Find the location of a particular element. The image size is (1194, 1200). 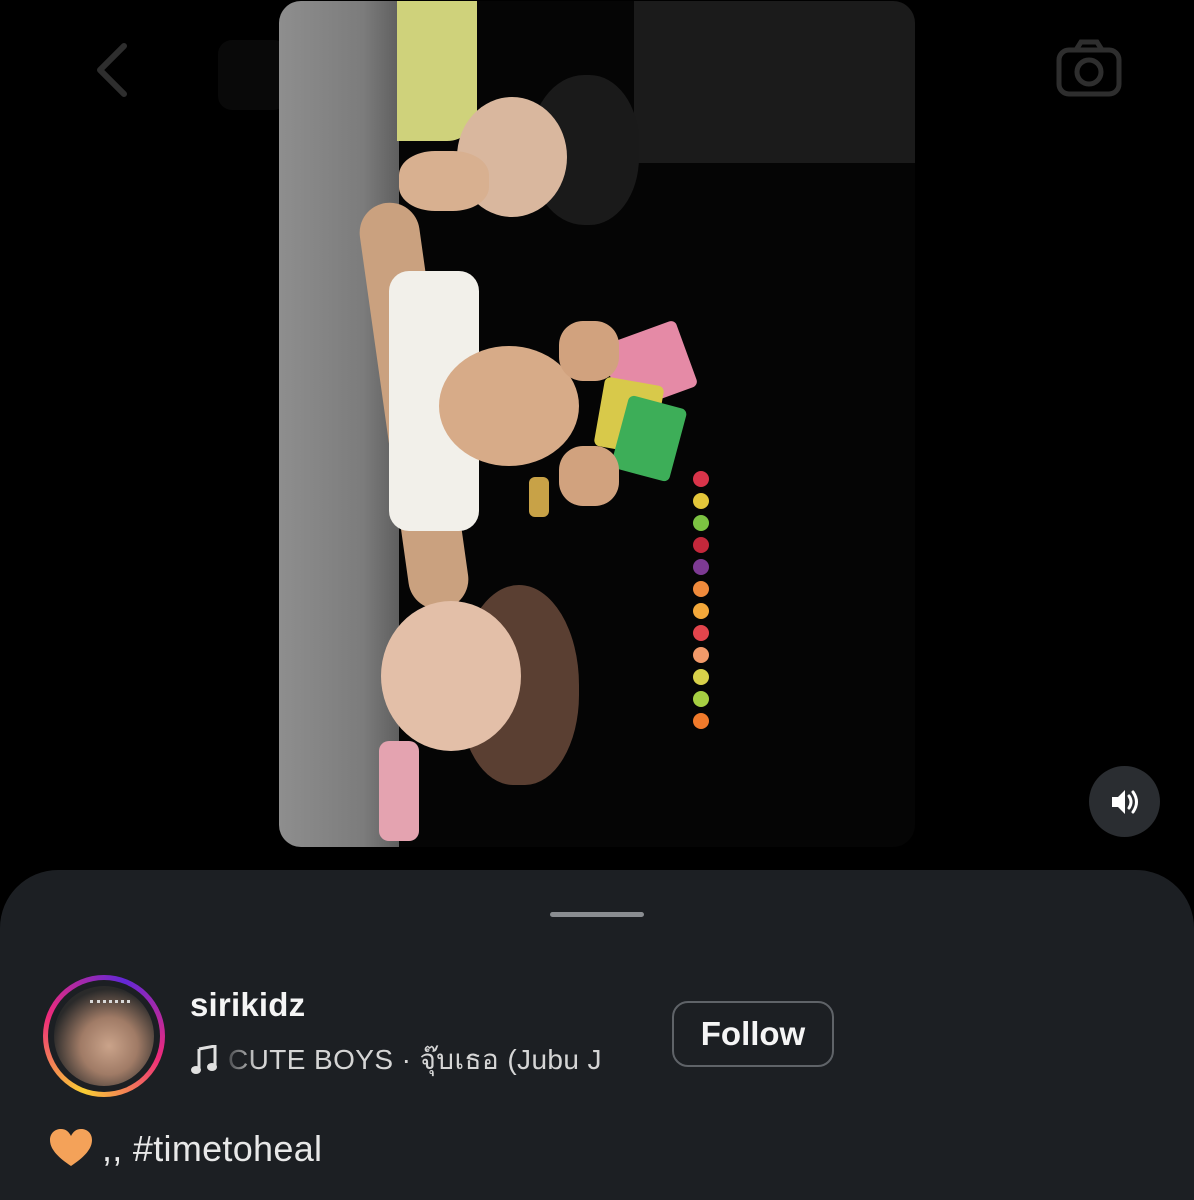

avatar is located at coordinates (104, 1036).